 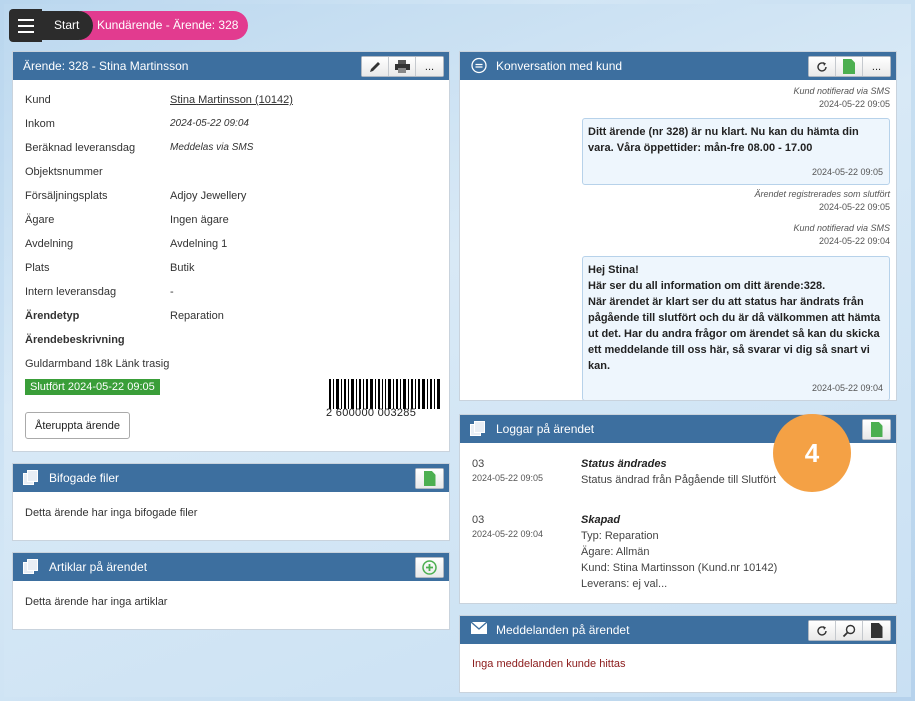 I want to click on value-plats: Butik, so click(x=182, y=268).